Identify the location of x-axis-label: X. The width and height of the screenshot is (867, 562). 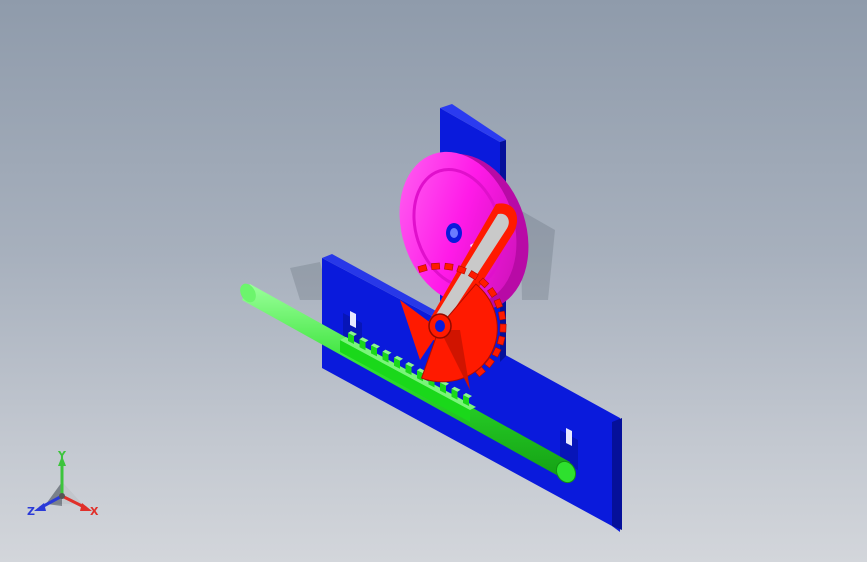
(94, 511).